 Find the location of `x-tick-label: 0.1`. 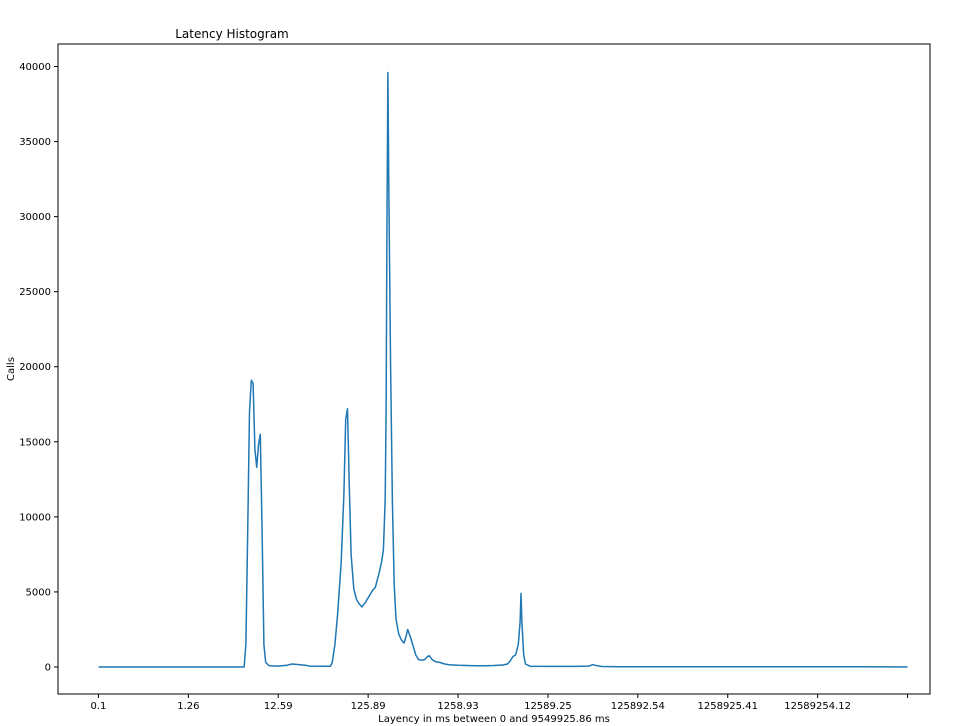

x-tick-label: 0.1 is located at coordinates (99, 706).